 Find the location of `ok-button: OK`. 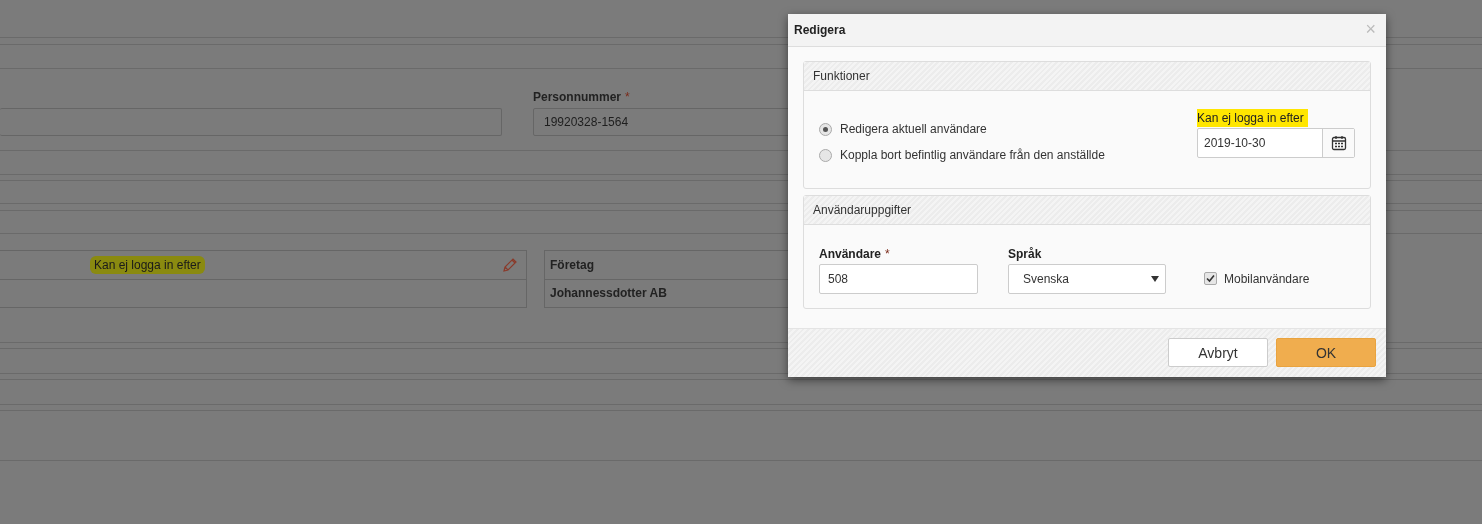

ok-button: OK is located at coordinates (1326, 353).